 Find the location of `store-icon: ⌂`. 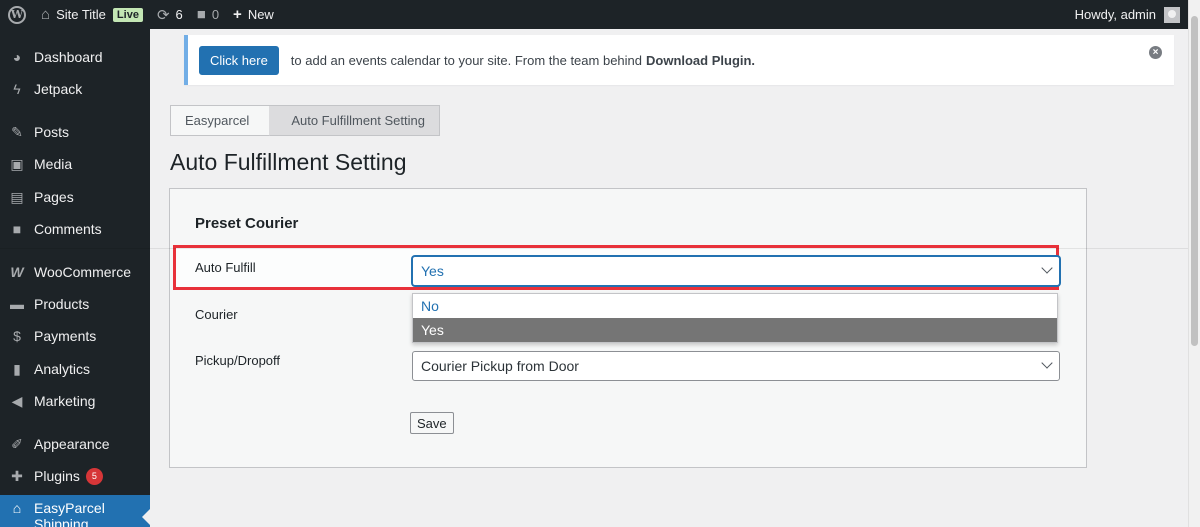

store-icon: ⌂ is located at coordinates (17, 508).